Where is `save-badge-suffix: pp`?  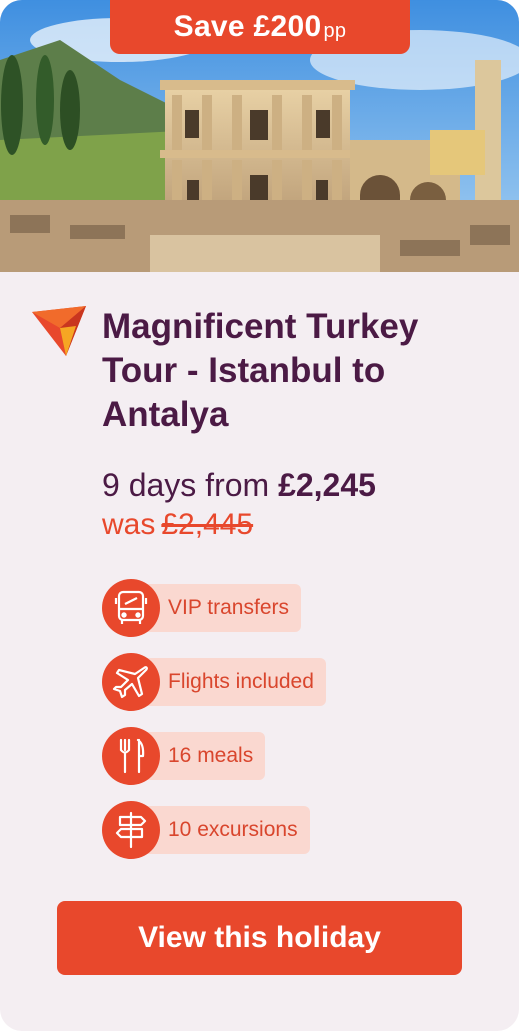 save-badge-suffix: pp is located at coordinates (335, 30).